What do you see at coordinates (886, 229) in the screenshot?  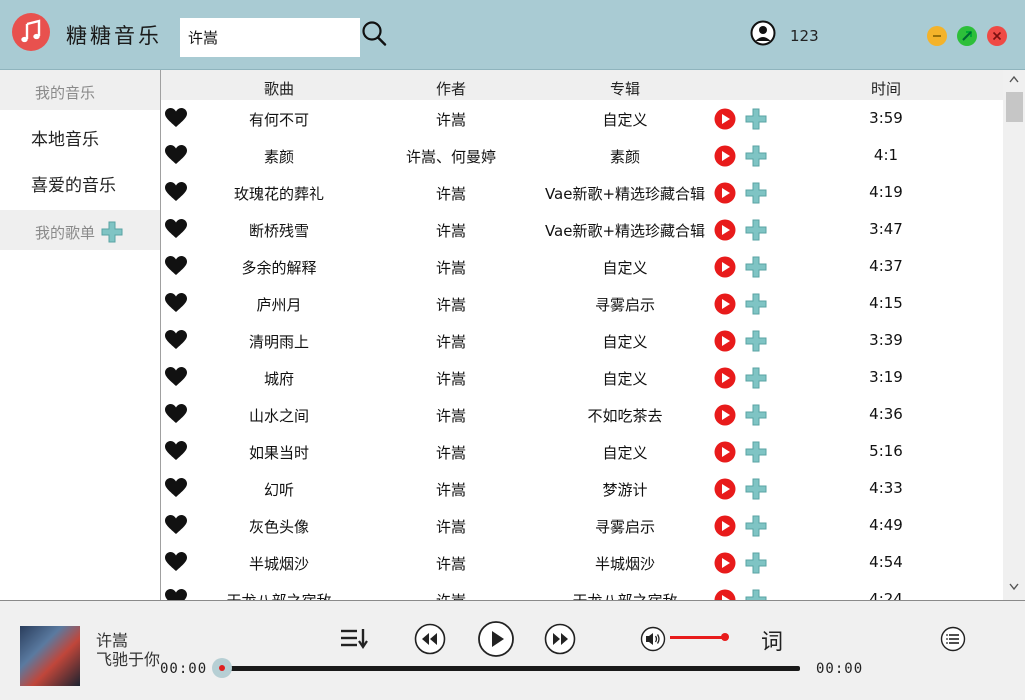 I see `song-duration: 3:47` at bounding box center [886, 229].